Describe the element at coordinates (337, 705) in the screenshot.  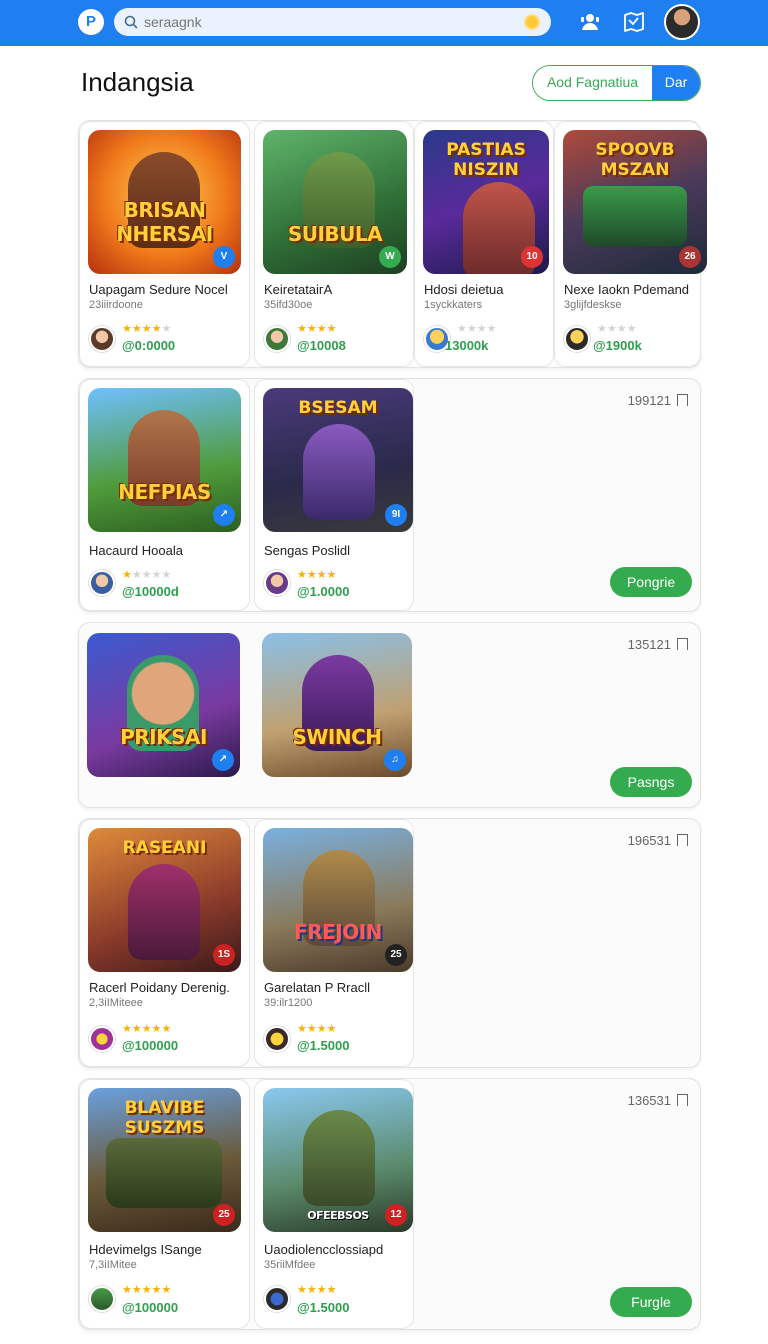
I see `app-thumbnail: SWINCH ♫` at that location.